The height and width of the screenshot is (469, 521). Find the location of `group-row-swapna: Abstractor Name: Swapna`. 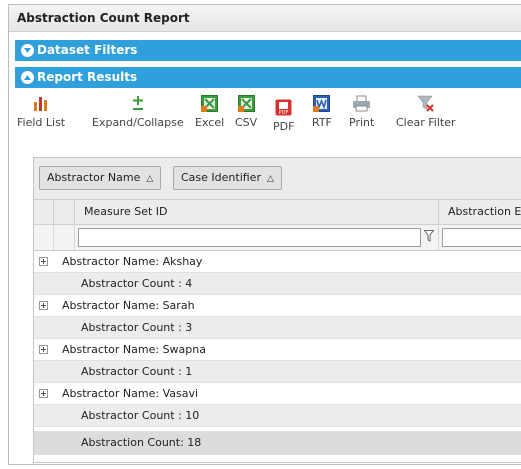

group-row-swapna: Abstractor Name: Swapna is located at coordinates (277, 350).